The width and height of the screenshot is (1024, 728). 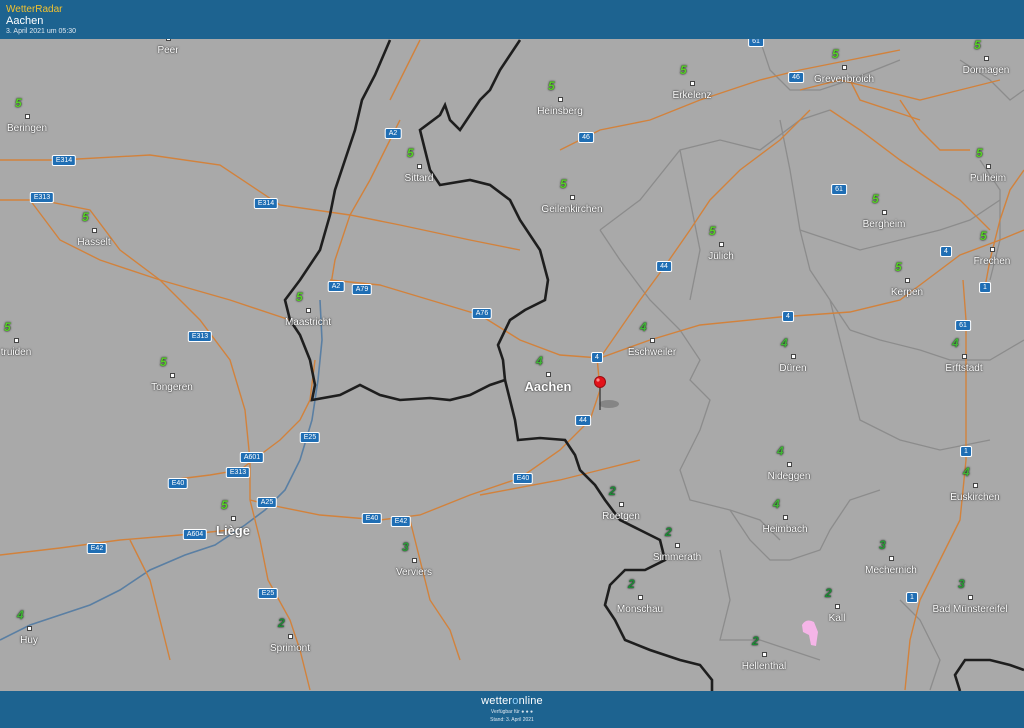 I want to click on city-label-liege: Liège, so click(x=233, y=530).